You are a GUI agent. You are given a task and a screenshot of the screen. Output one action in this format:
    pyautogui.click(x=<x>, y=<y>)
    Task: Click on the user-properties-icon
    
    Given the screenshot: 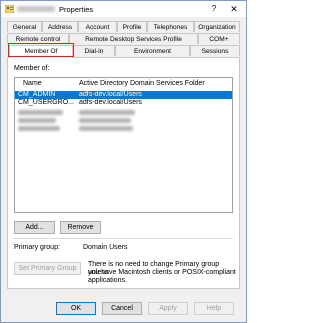 What is the action you would take?
    pyautogui.click(x=9, y=9)
    